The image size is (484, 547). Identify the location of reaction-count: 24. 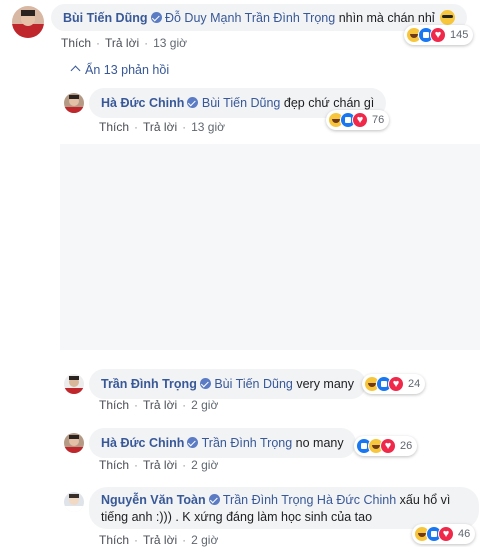
(414, 384).